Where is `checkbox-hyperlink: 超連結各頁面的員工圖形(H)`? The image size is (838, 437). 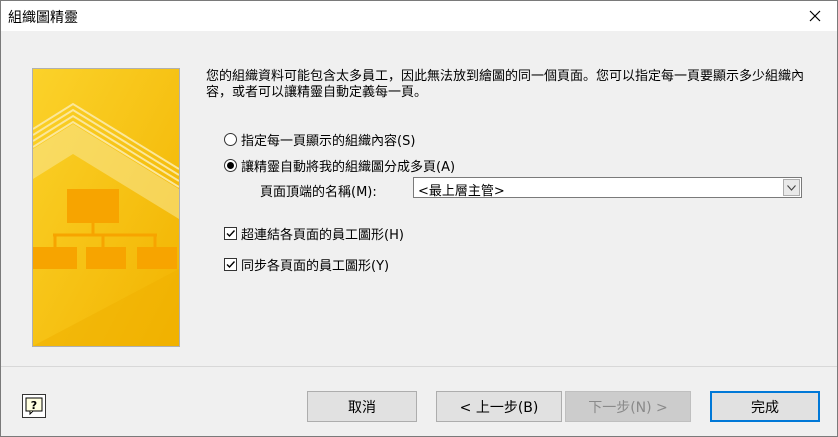
checkbox-hyperlink: 超連結各頁面的員工圖形(H) is located at coordinates (314, 233).